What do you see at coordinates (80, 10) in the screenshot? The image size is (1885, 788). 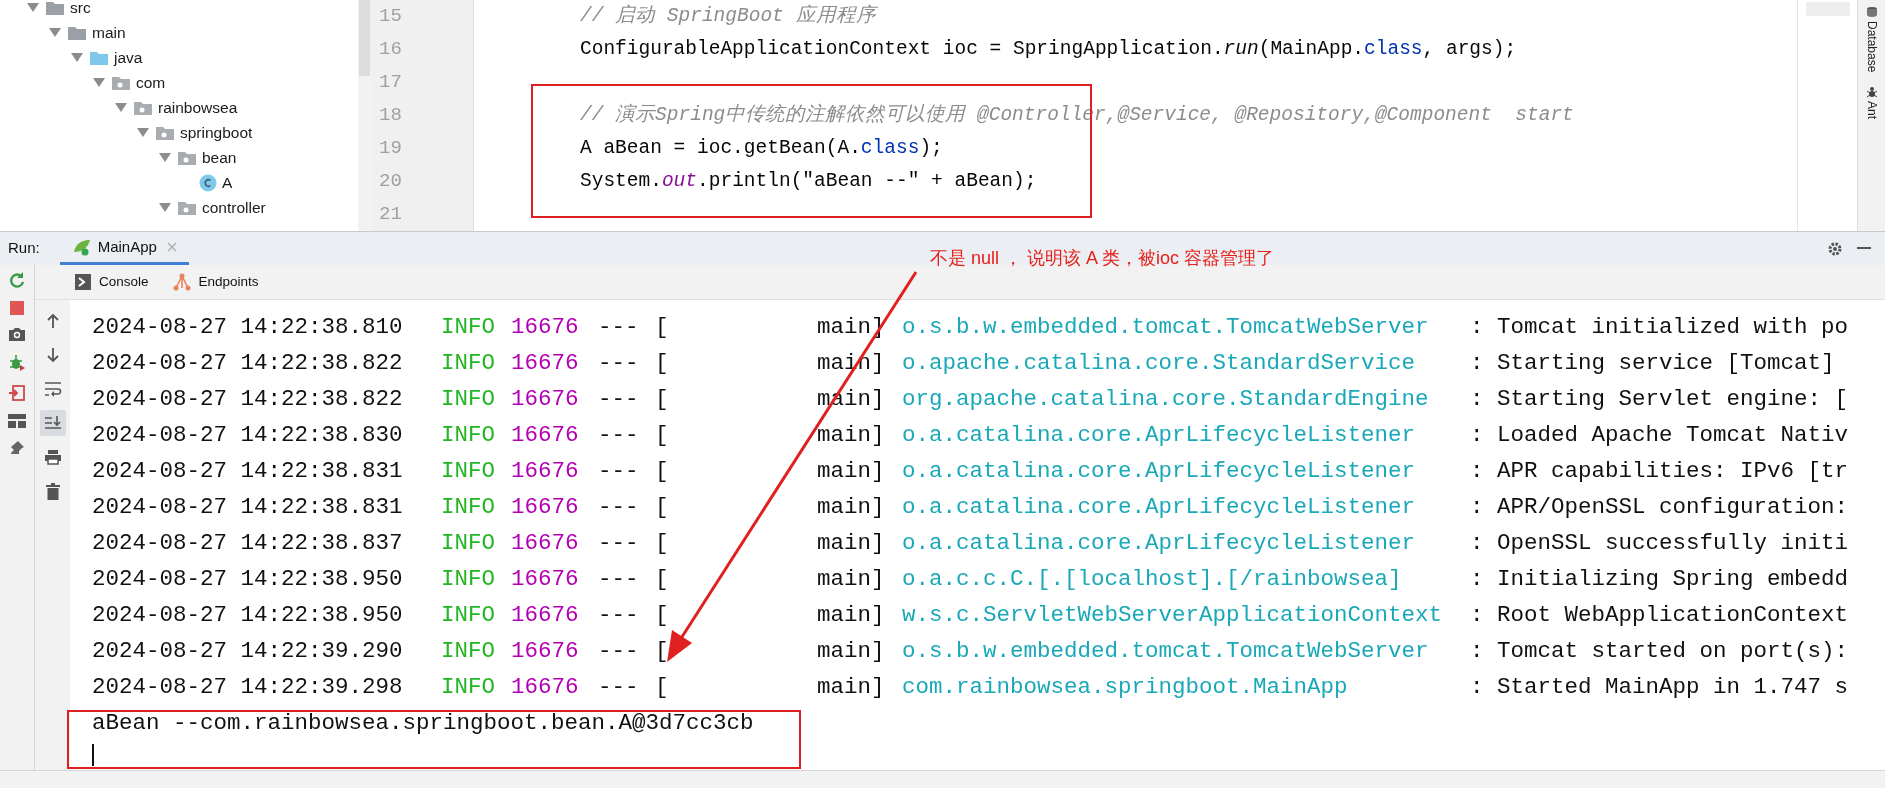 I see `tree-item: src` at bounding box center [80, 10].